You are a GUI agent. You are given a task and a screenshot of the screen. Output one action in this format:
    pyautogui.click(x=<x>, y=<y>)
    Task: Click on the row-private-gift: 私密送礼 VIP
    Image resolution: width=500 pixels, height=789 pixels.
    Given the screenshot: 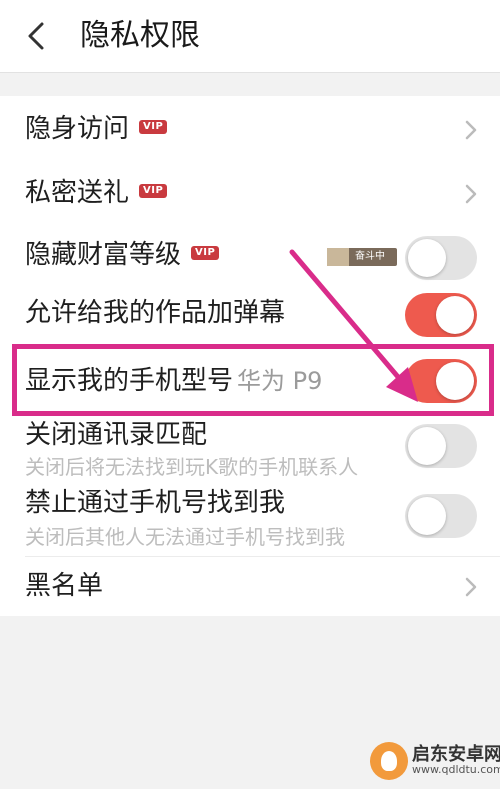 What is the action you would take?
    pyautogui.click(x=250, y=196)
    